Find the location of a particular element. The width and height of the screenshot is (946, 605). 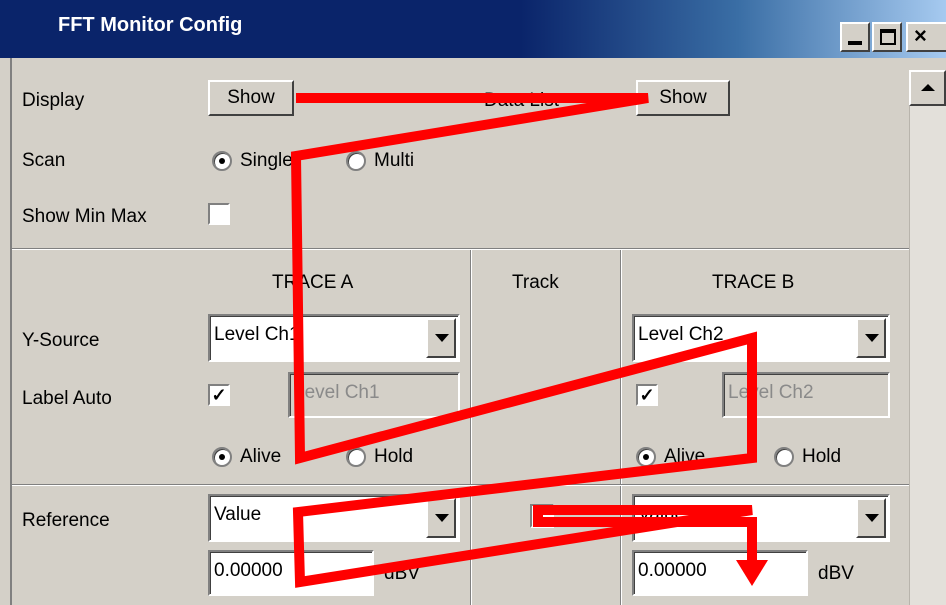

trace-a-alive-radio is located at coordinates (222, 457).